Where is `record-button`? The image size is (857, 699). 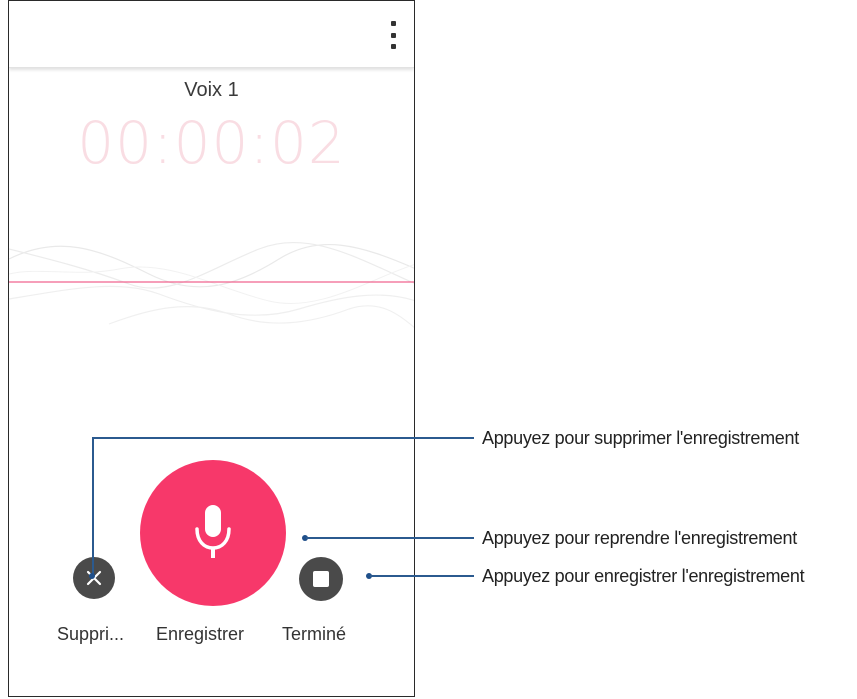 record-button is located at coordinates (213, 533).